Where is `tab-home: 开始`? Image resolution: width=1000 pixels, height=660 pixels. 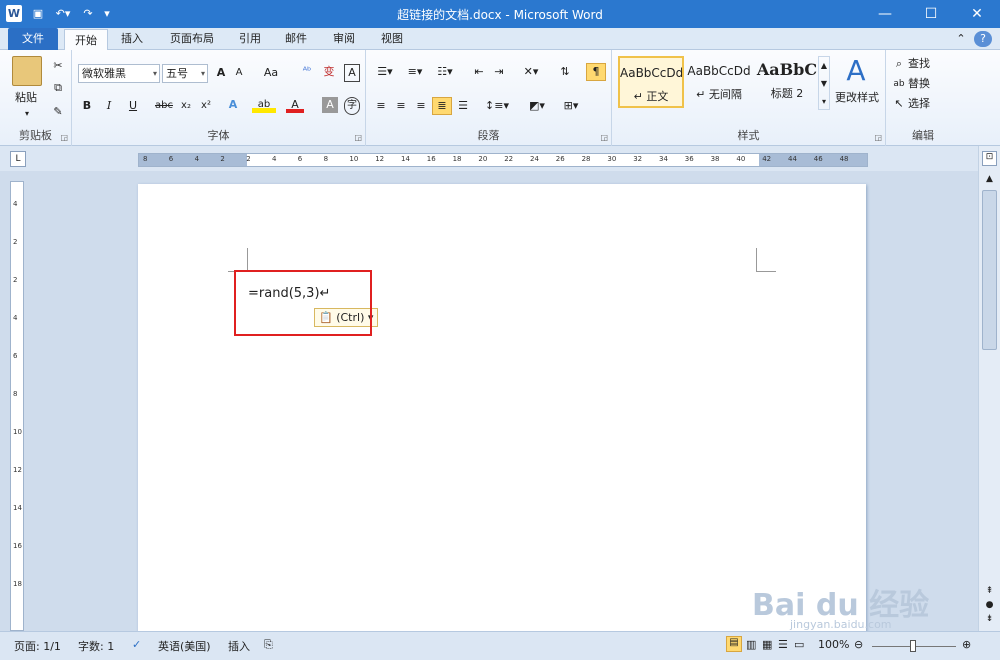 tab-home: 开始 is located at coordinates (86, 40).